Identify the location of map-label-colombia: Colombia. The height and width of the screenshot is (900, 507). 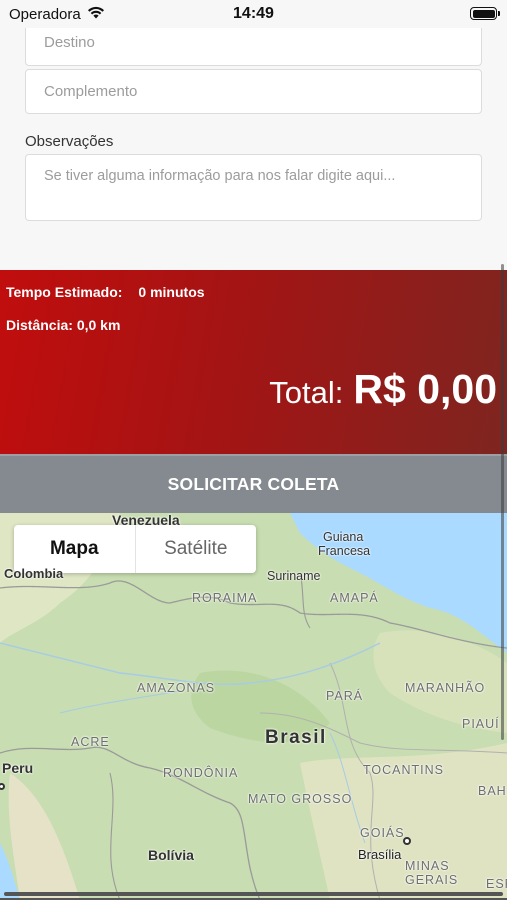
(34, 573).